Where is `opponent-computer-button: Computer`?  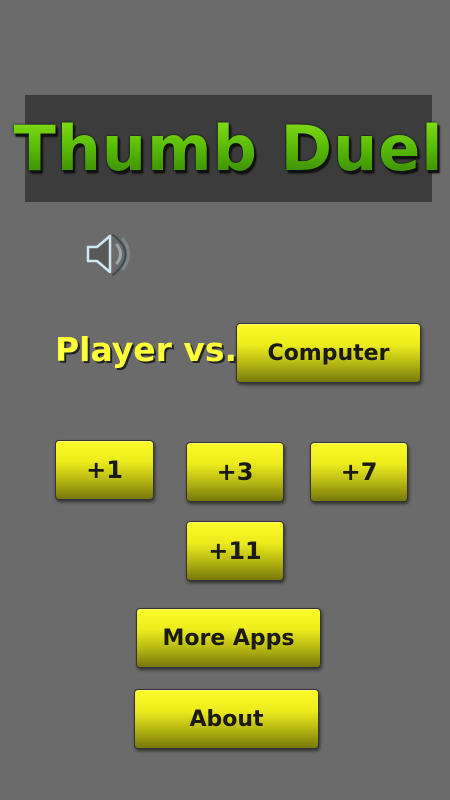
opponent-computer-button: Computer is located at coordinates (328, 353).